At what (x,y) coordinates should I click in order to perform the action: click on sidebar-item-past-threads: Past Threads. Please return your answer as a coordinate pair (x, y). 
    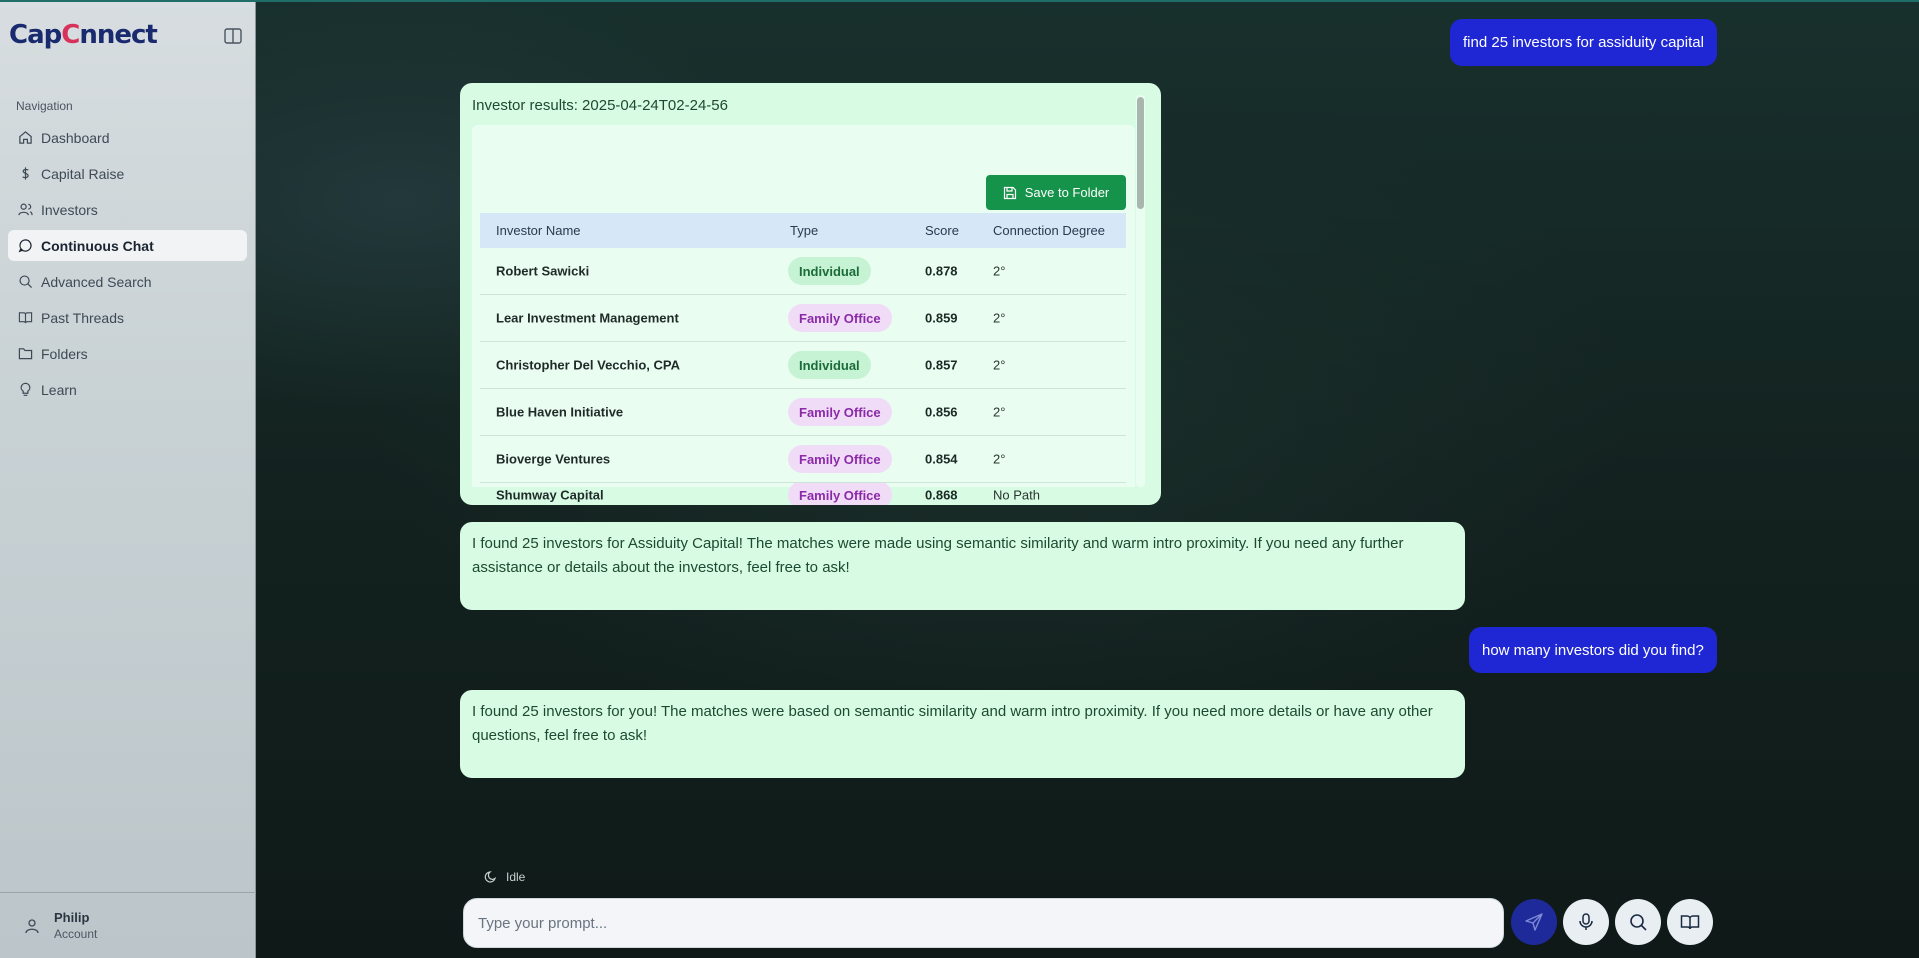
    Looking at the image, I should click on (127, 317).